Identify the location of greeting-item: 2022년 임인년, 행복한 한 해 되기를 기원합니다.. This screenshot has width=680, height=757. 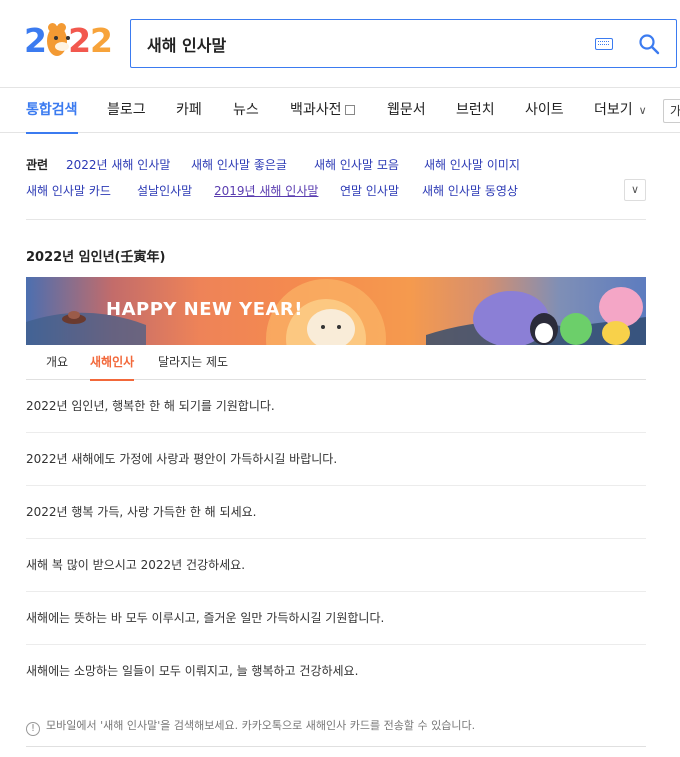
(336, 406).